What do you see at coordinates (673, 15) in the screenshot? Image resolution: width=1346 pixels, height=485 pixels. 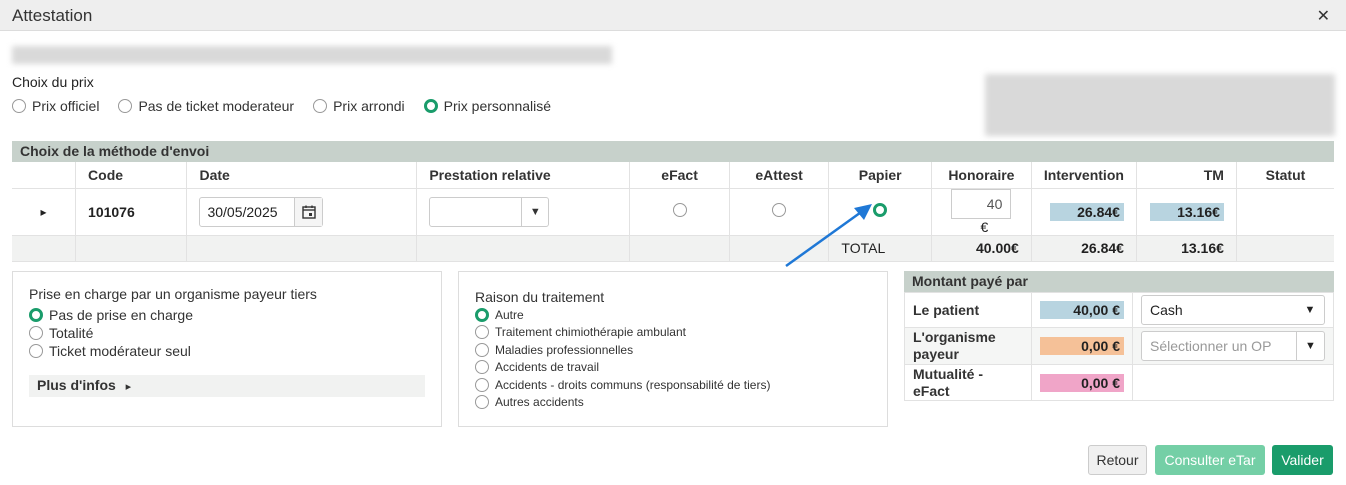 I see `window-titlebar: Attestation ✕` at bounding box center [673, 15].